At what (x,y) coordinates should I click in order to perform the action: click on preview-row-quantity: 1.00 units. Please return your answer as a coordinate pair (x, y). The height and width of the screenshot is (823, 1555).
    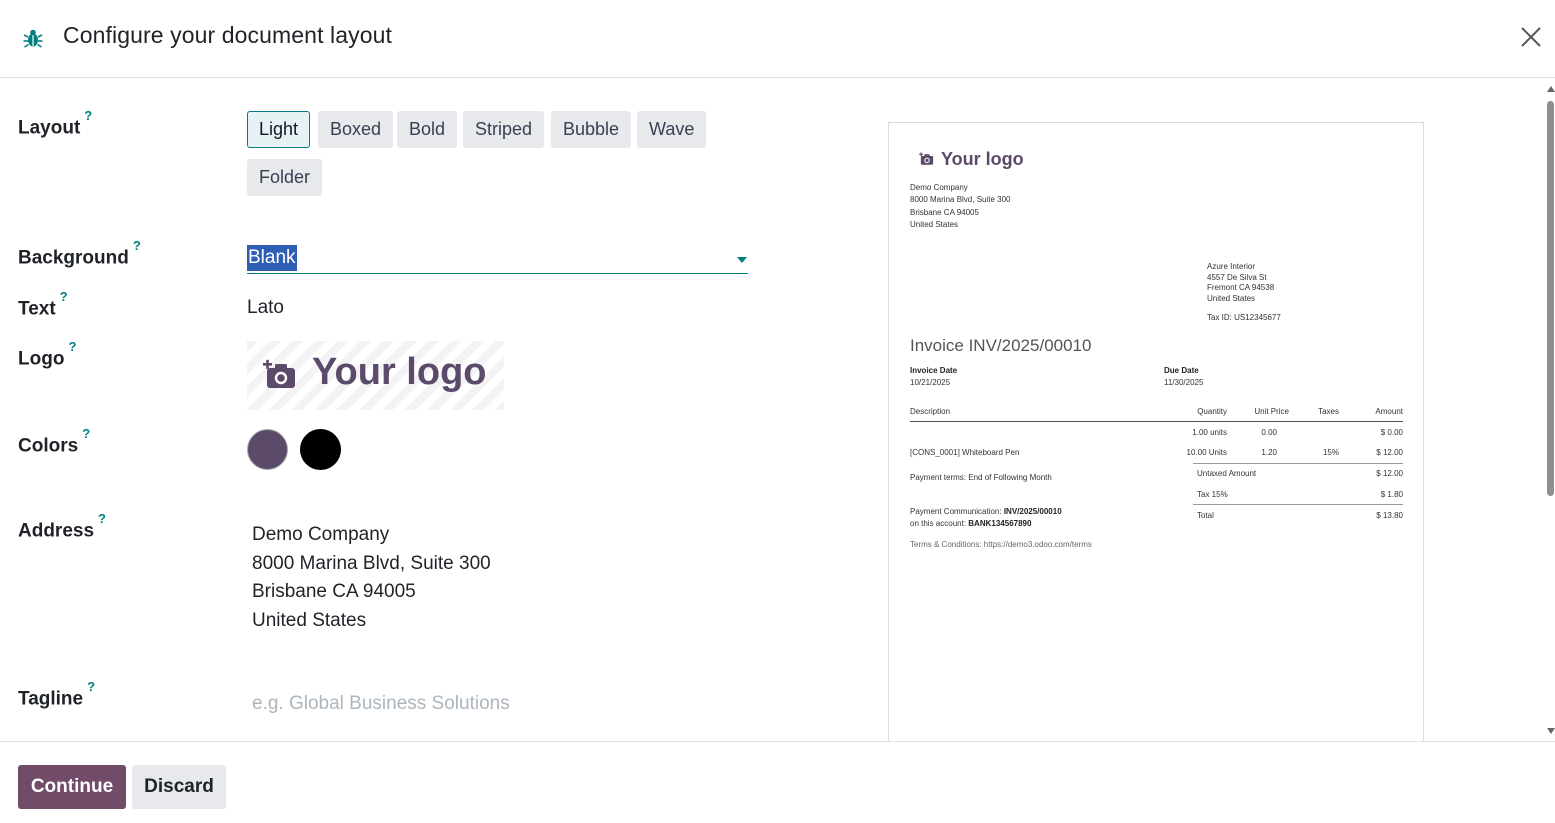
    Looking at the image, I should click on (1209, 432).